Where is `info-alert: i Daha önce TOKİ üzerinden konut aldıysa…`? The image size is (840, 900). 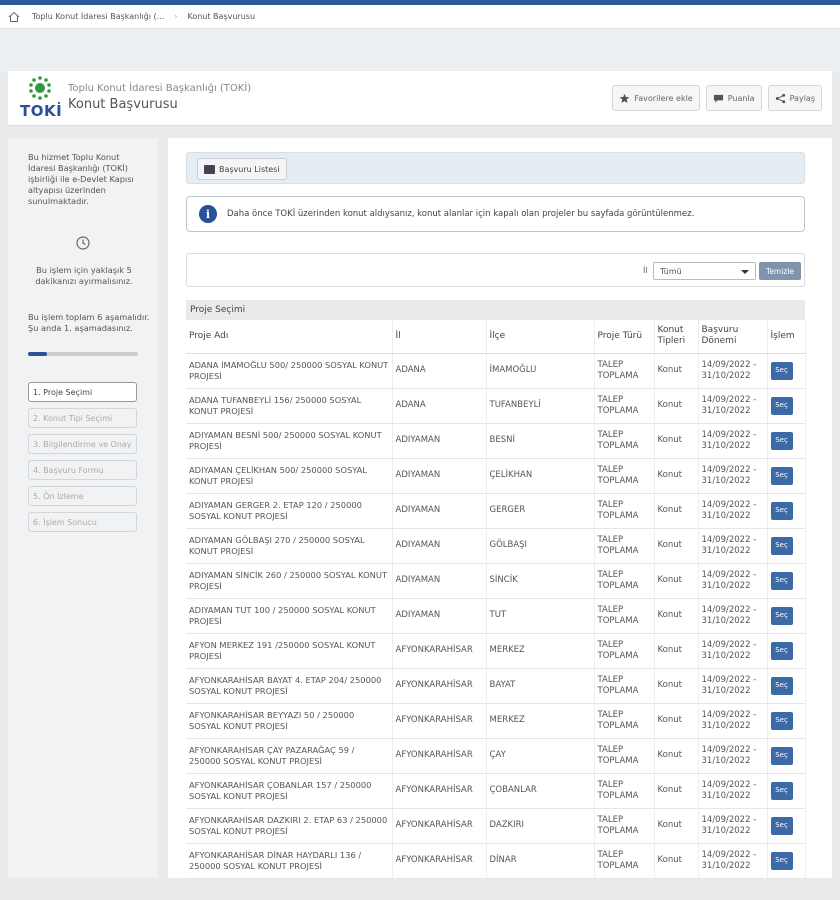 info-alert: i Daha önce TOKİ üzerinden konut aldıysa… is located at coordinates (495, 214).